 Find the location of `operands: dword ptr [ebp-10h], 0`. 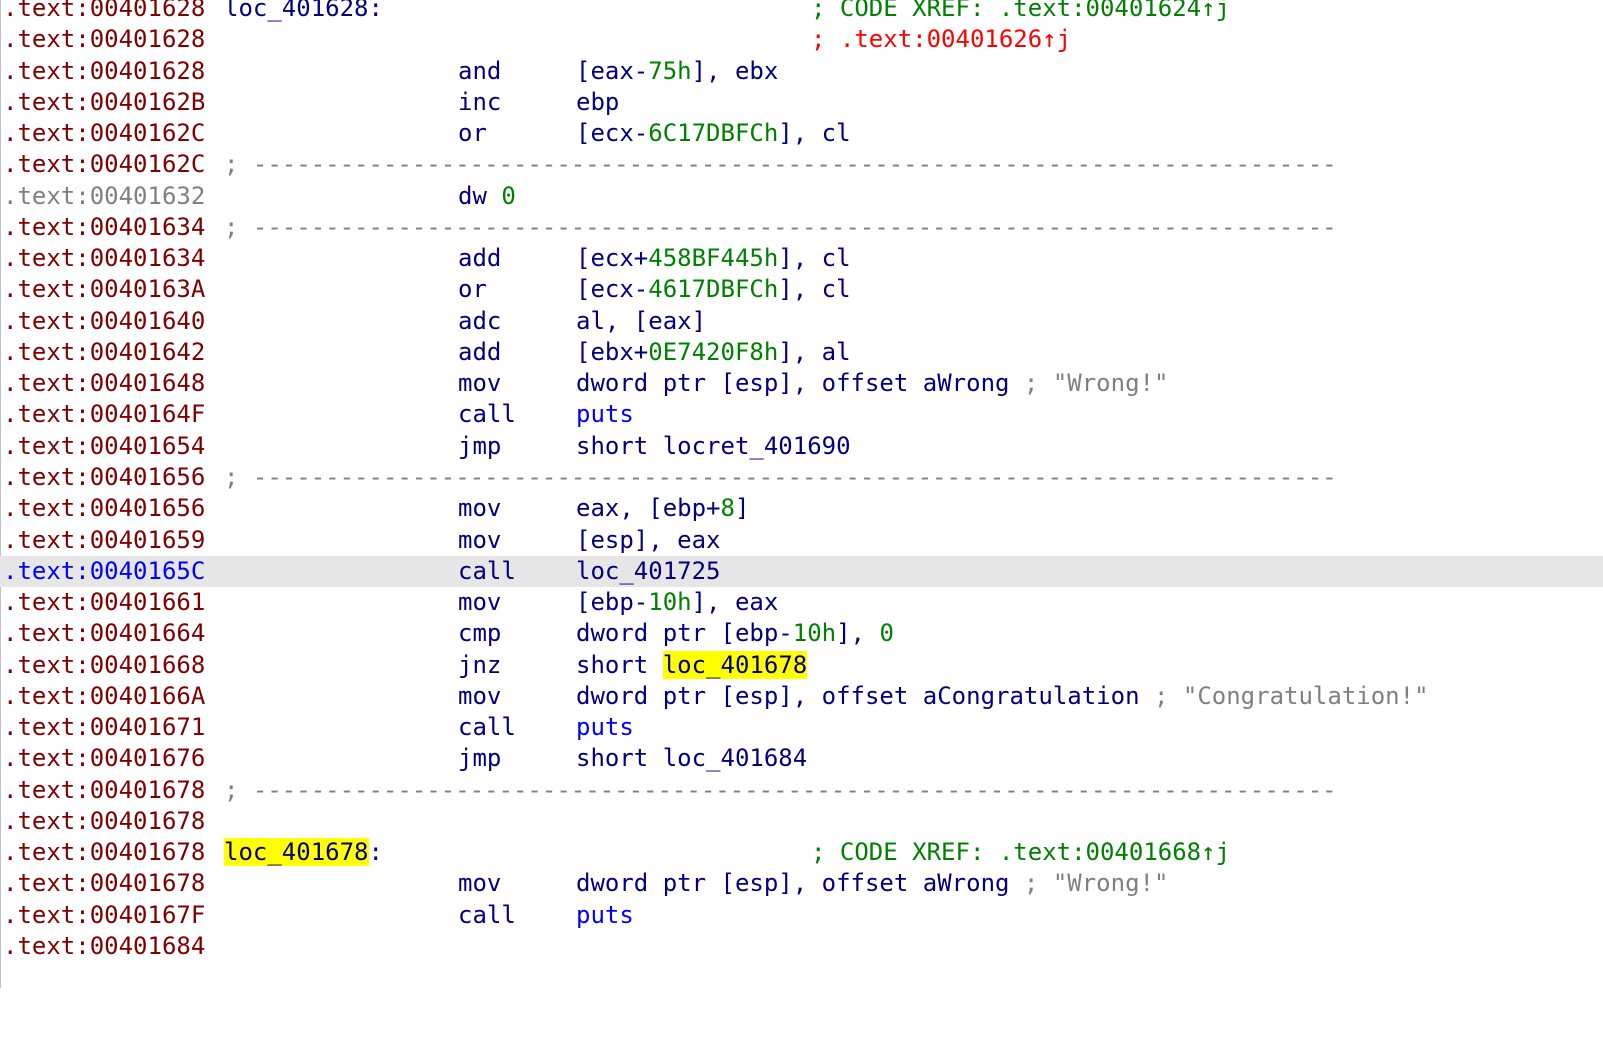

operands: dword ptr [ebp-10h], 0 is located at coordinates (735, 633).